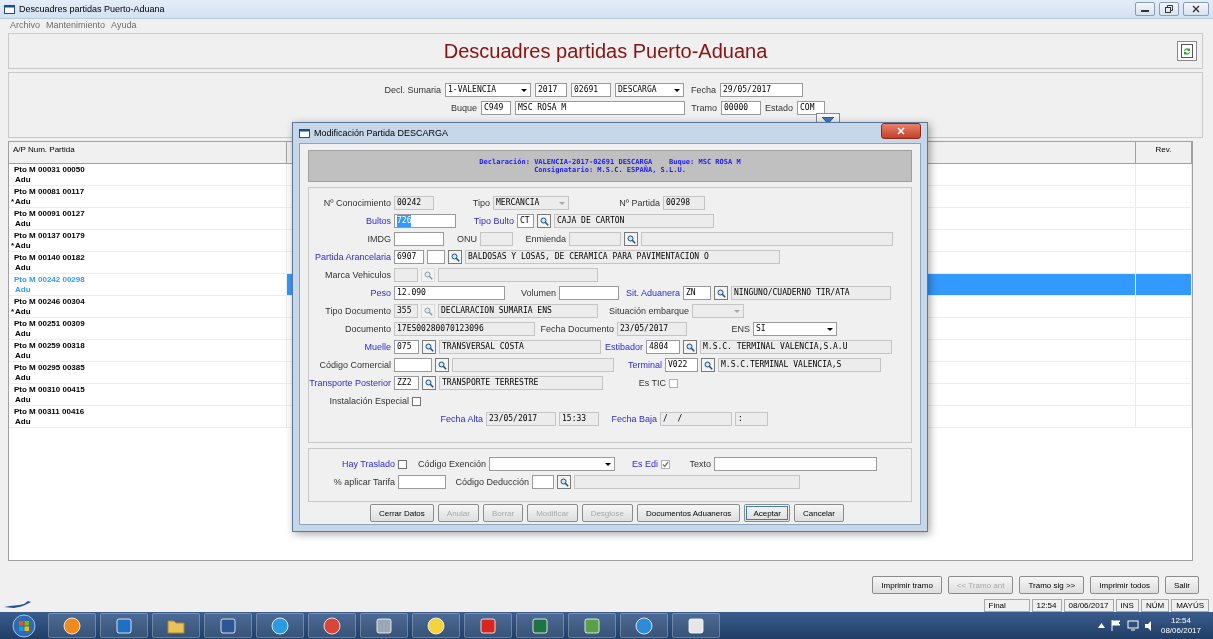 The height and width of the screenshot is (639, 1213). I want to click on table-cell: Pto M 00140 00182 Adu, so click(148, 263).